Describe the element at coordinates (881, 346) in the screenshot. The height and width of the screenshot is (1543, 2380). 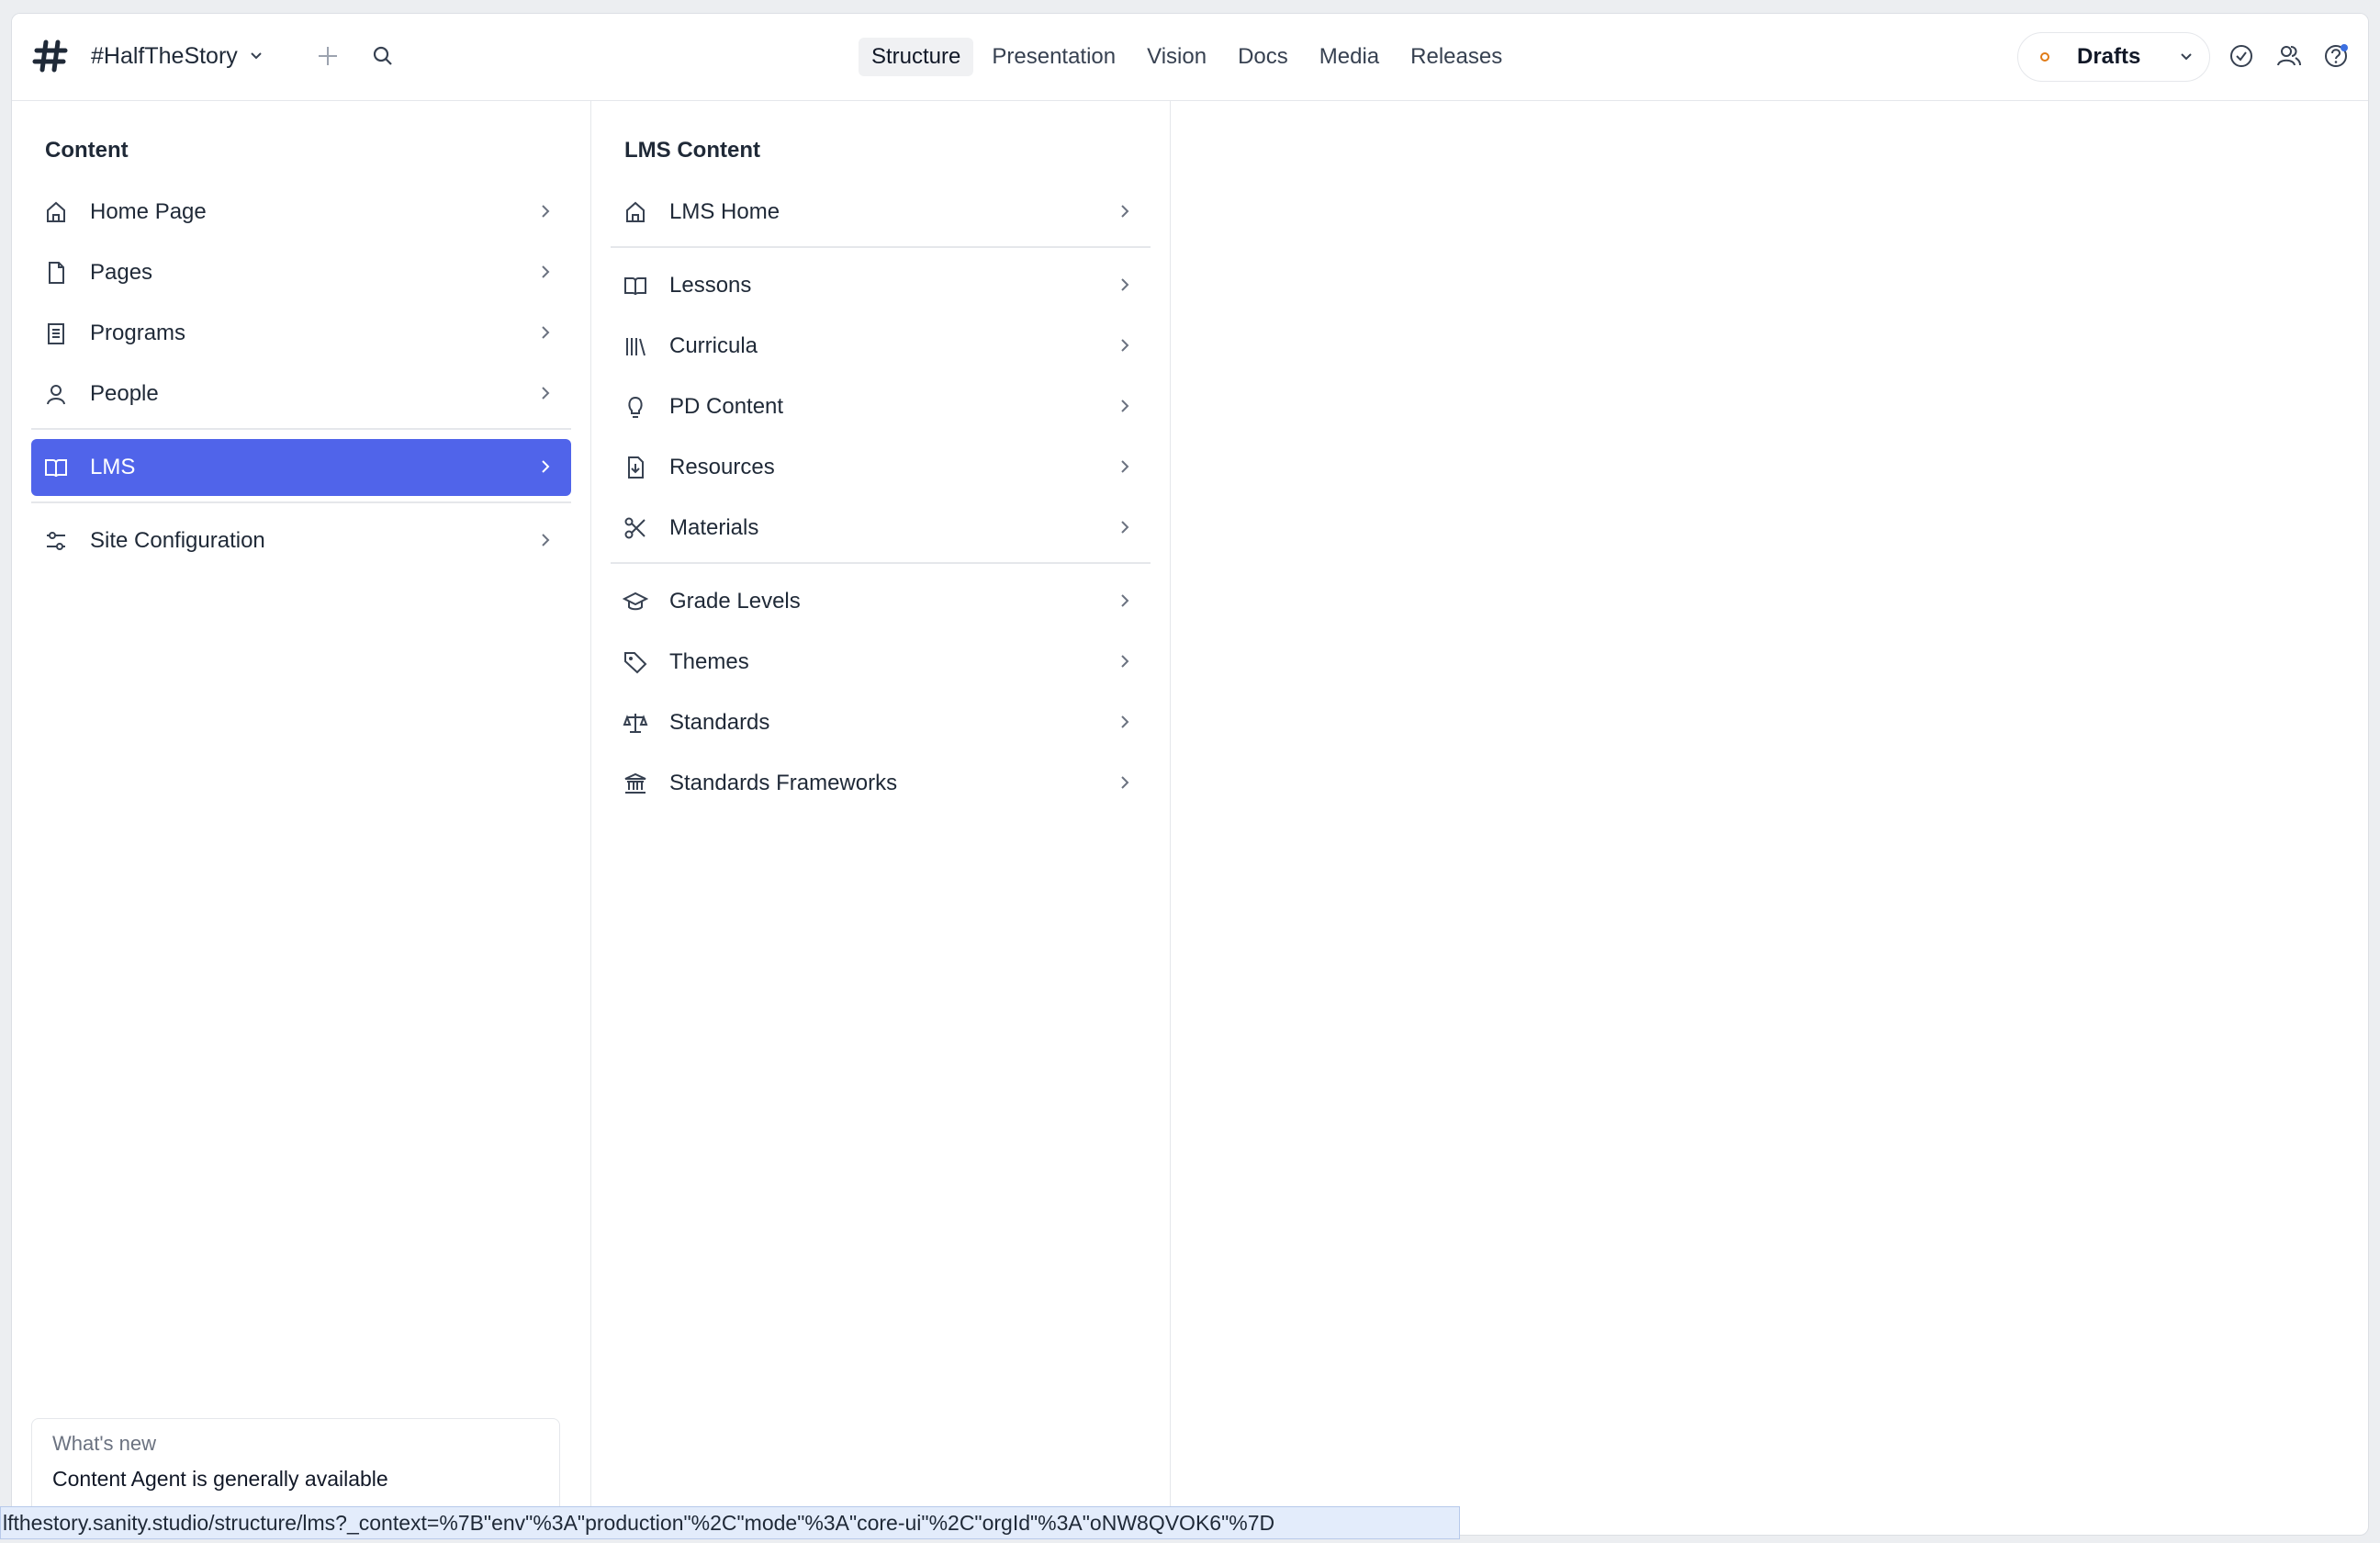
I see `lms-item-curricula: Curricula` at that location.